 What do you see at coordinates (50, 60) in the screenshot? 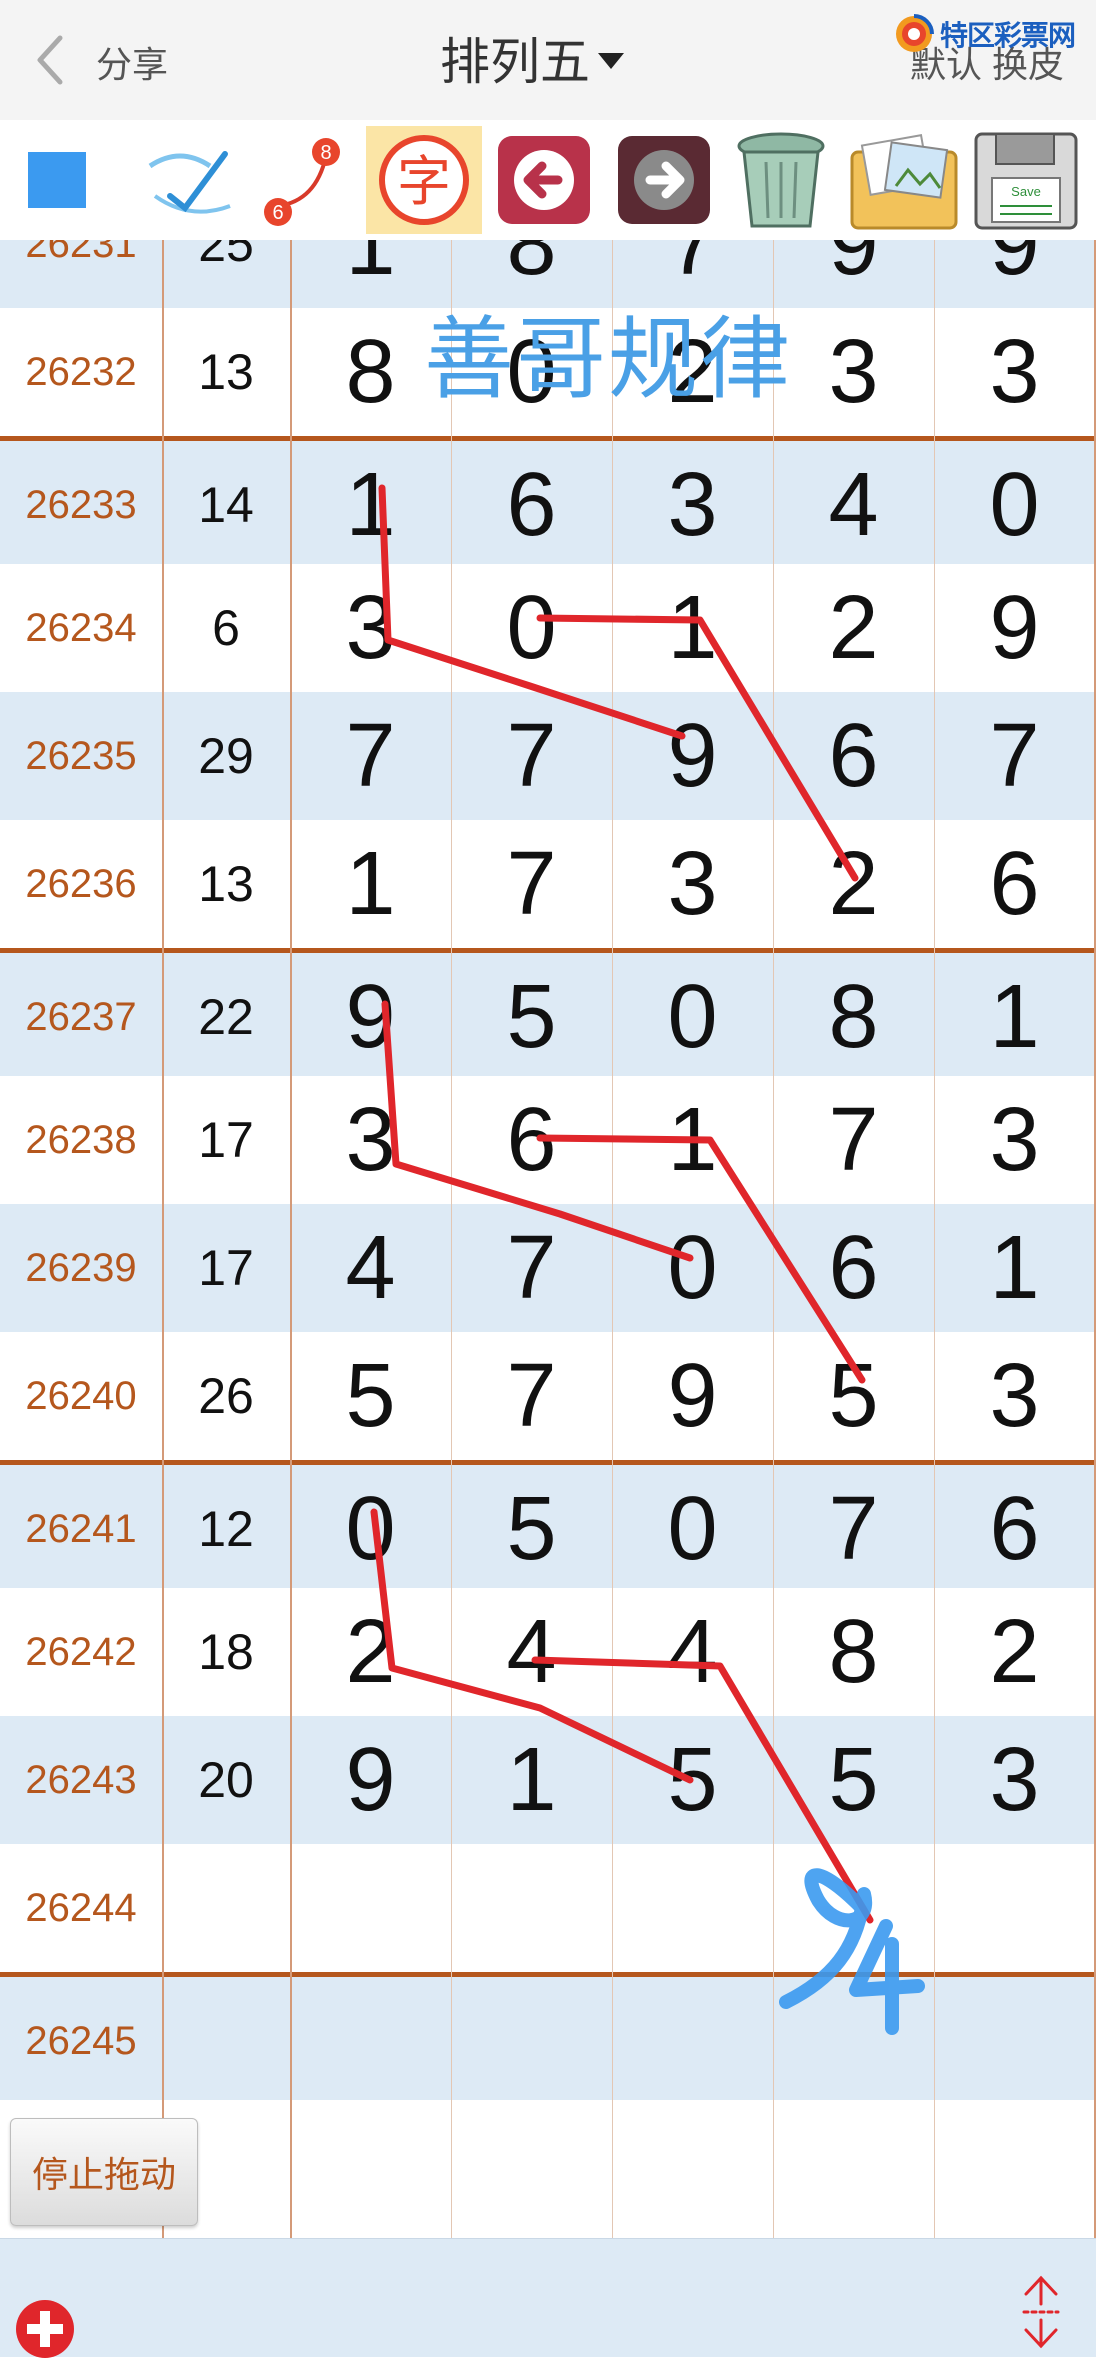
I see `back-icon` at bounding box center [50, 60].